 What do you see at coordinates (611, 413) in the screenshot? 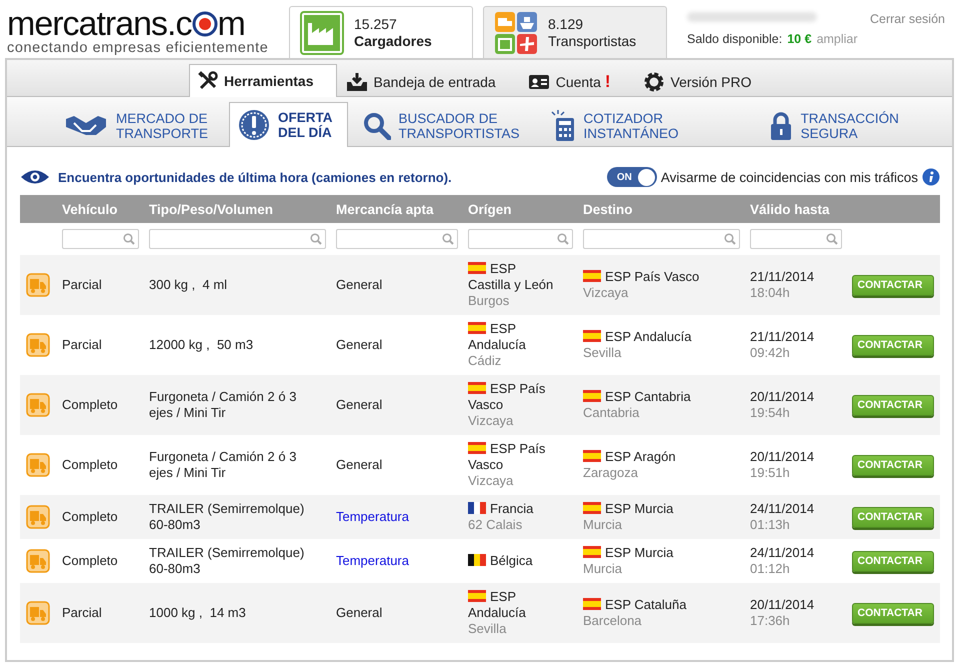
I see `location-city: Cantabria` at bounding box center [611, 413].